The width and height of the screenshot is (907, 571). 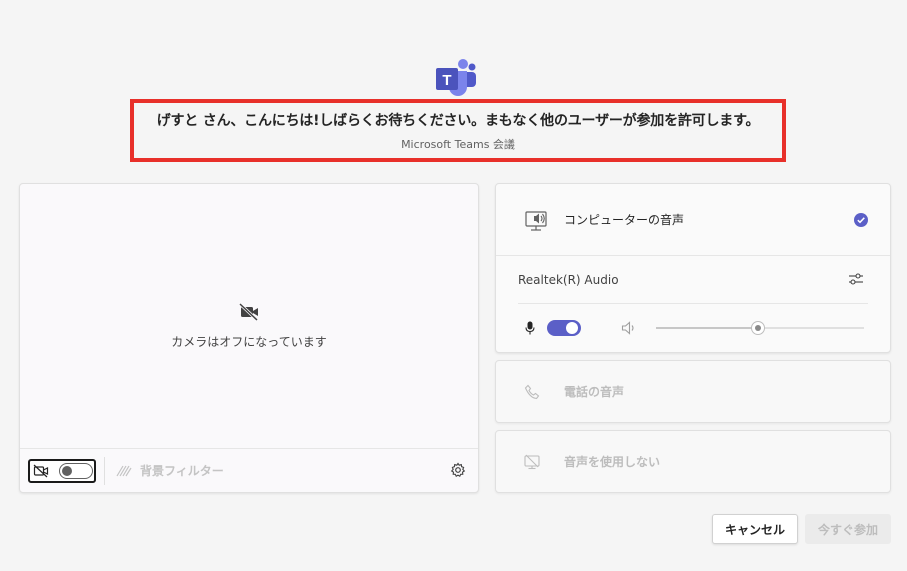 I want to click on microphone-switch, so click(x=564, y=328).